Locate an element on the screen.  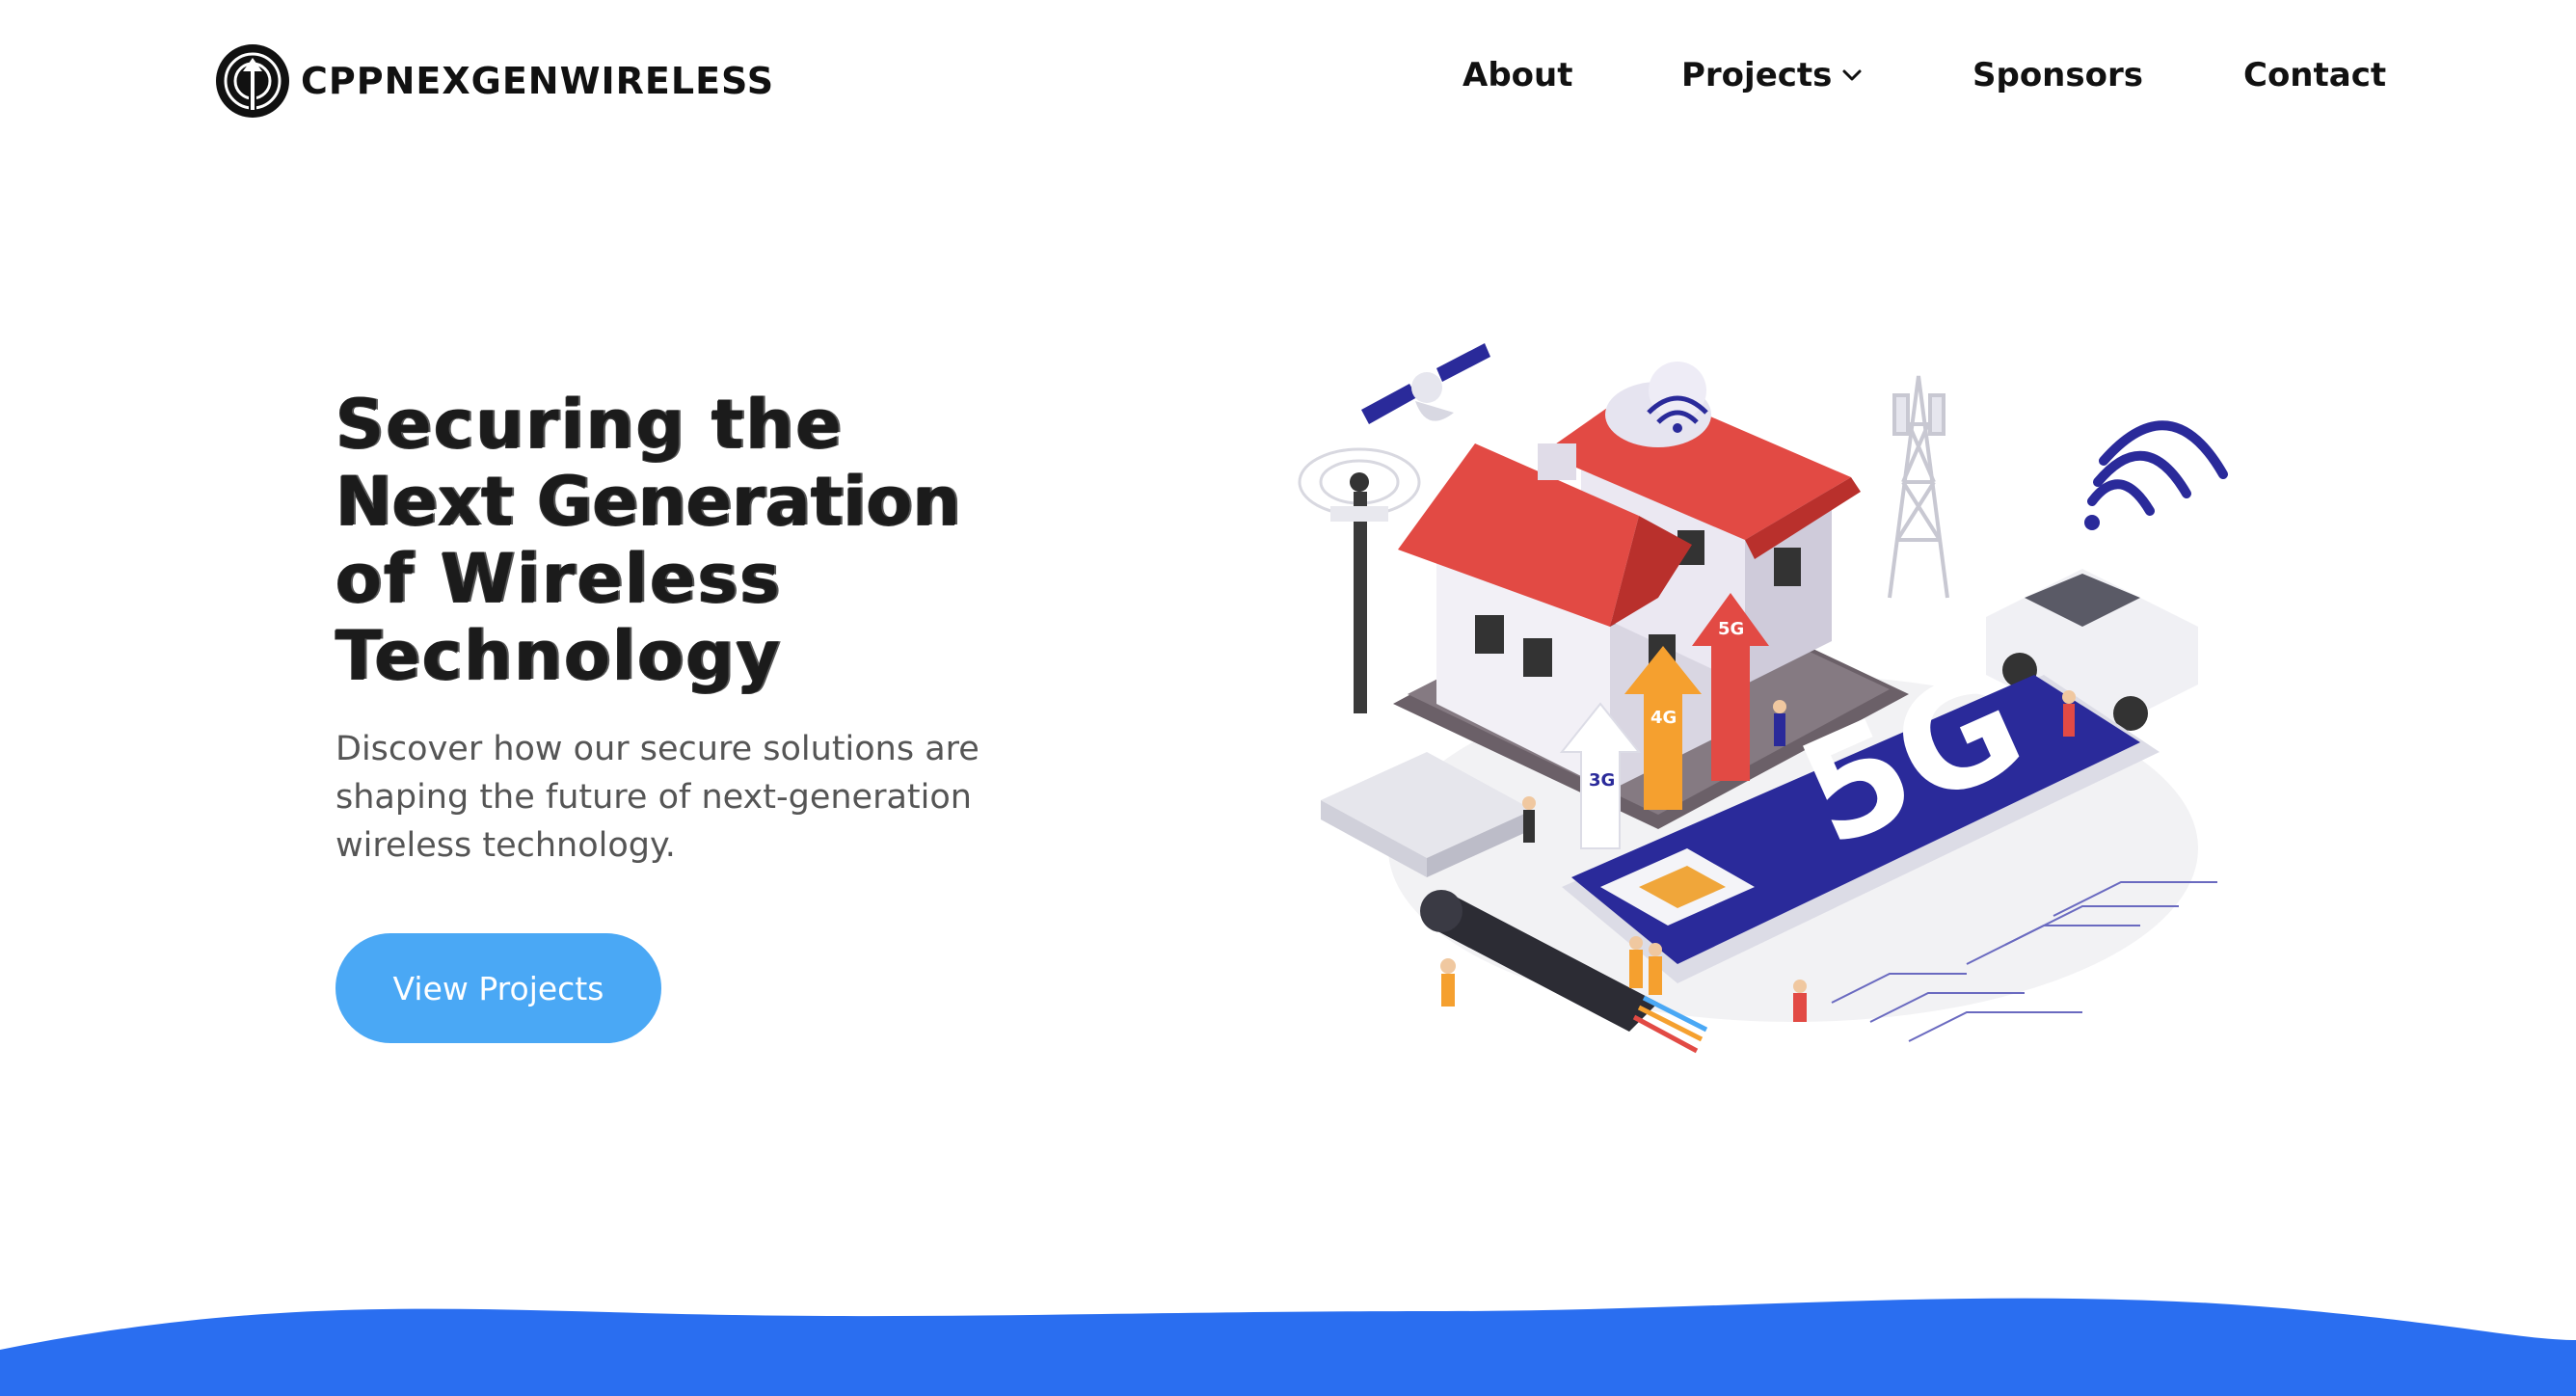
main-nav: About Projects Sponsors Contact is located at coordinates (1288, 80).